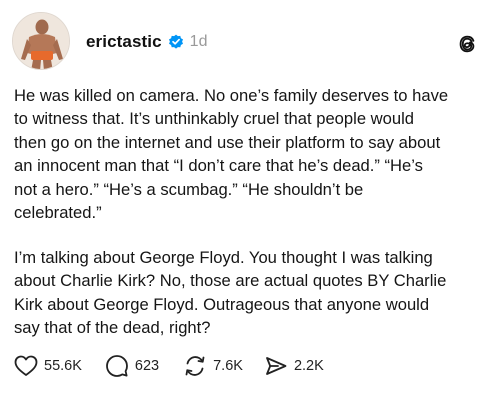 The width and height of the screenshot is (499, 400). I want to click on heart-icon, so click(26, 366).